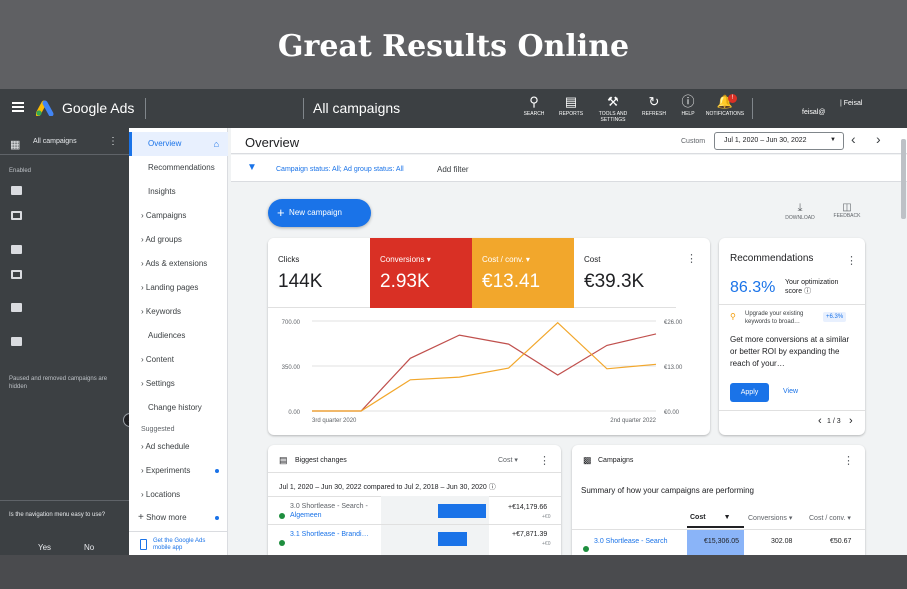  Describe the element at coordinates (57, 515) in the screenshot. I see `feedback-question: Is the navigation menu easy to use?` at that location.